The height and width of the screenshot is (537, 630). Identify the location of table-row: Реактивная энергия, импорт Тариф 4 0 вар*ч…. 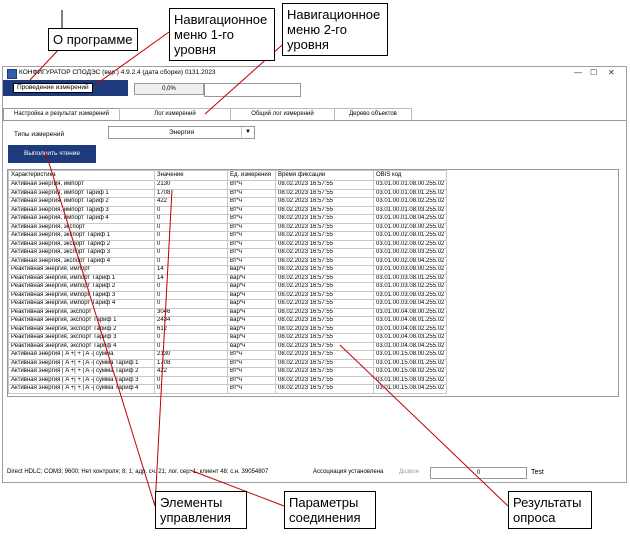
(228, 304).